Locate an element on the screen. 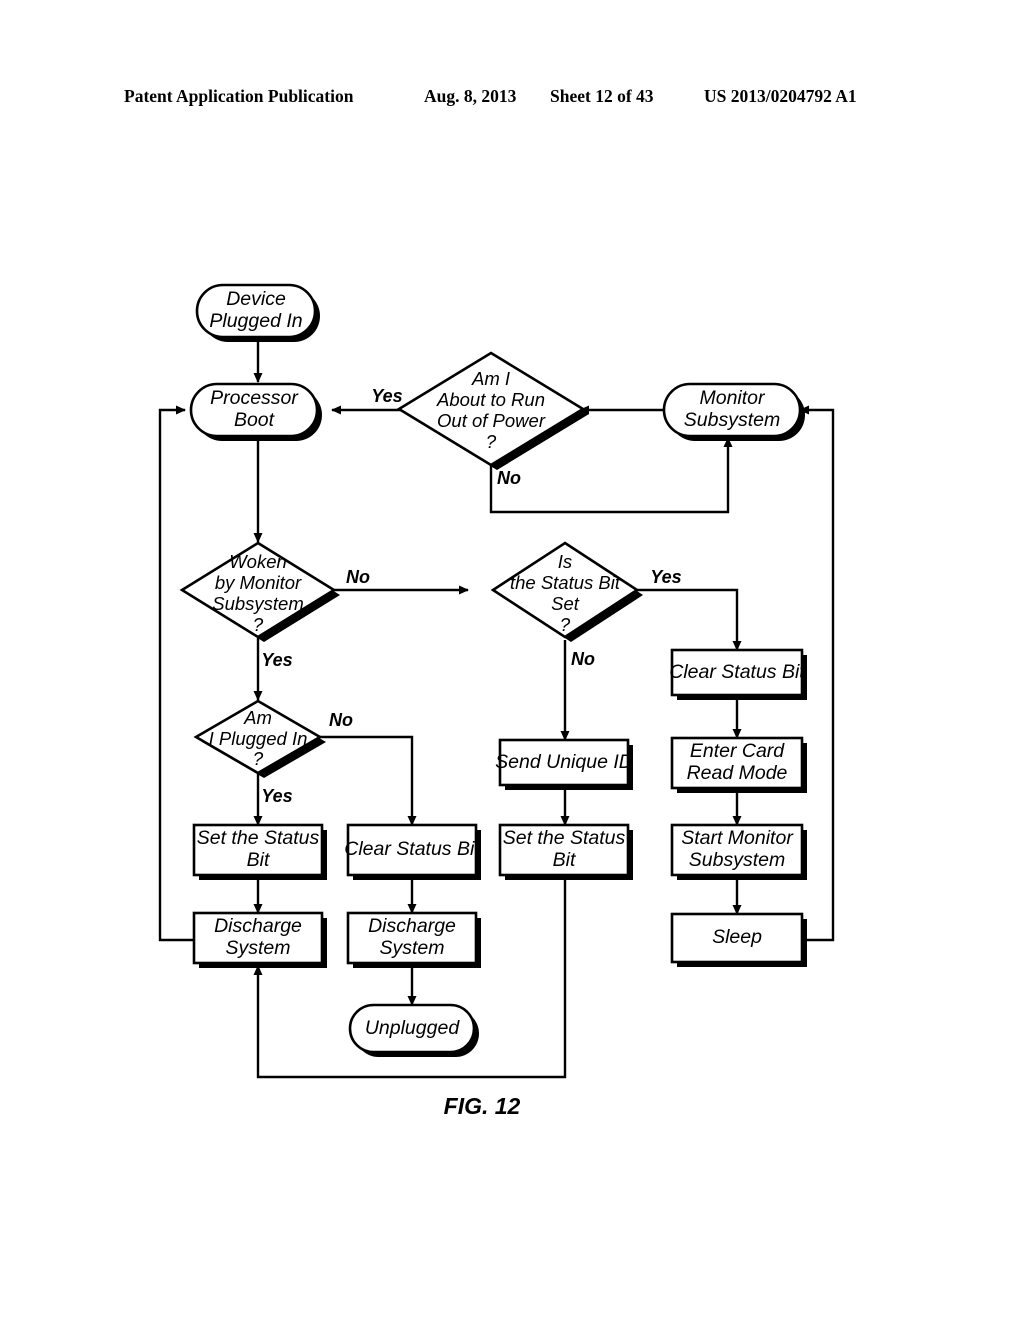 The height and width of the screenshot is (1320, 1024). node-discharge-system-mid: Discharge System is located at coordinates (413, 939).